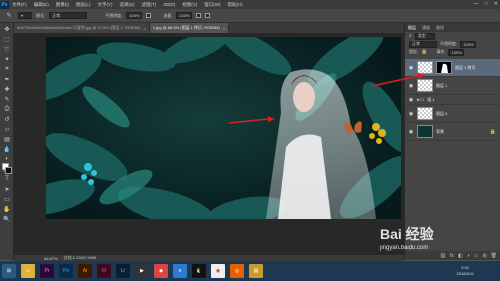  Describe the element at coordinates (9, 271) in the screenshot. I see `start-button: ⊞` at that location.